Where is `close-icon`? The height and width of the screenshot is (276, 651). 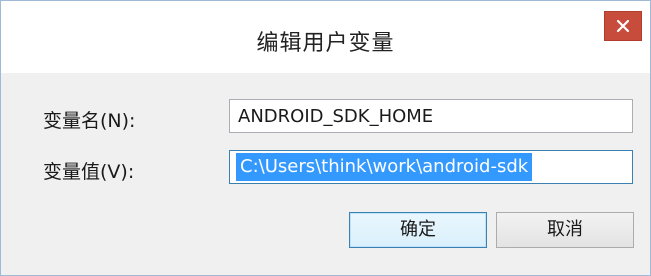
close-icon is located at coordinates (623, 26).